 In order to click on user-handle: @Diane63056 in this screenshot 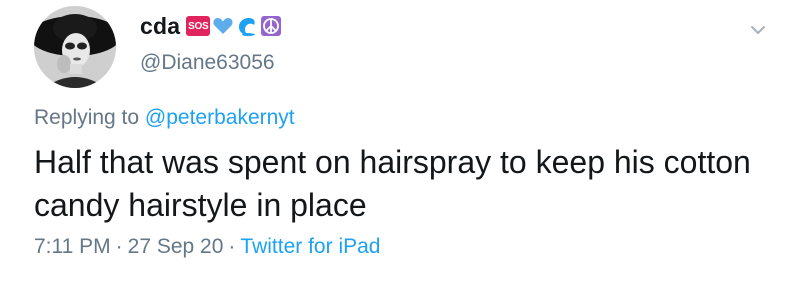, I will do `click(207, 63)`.